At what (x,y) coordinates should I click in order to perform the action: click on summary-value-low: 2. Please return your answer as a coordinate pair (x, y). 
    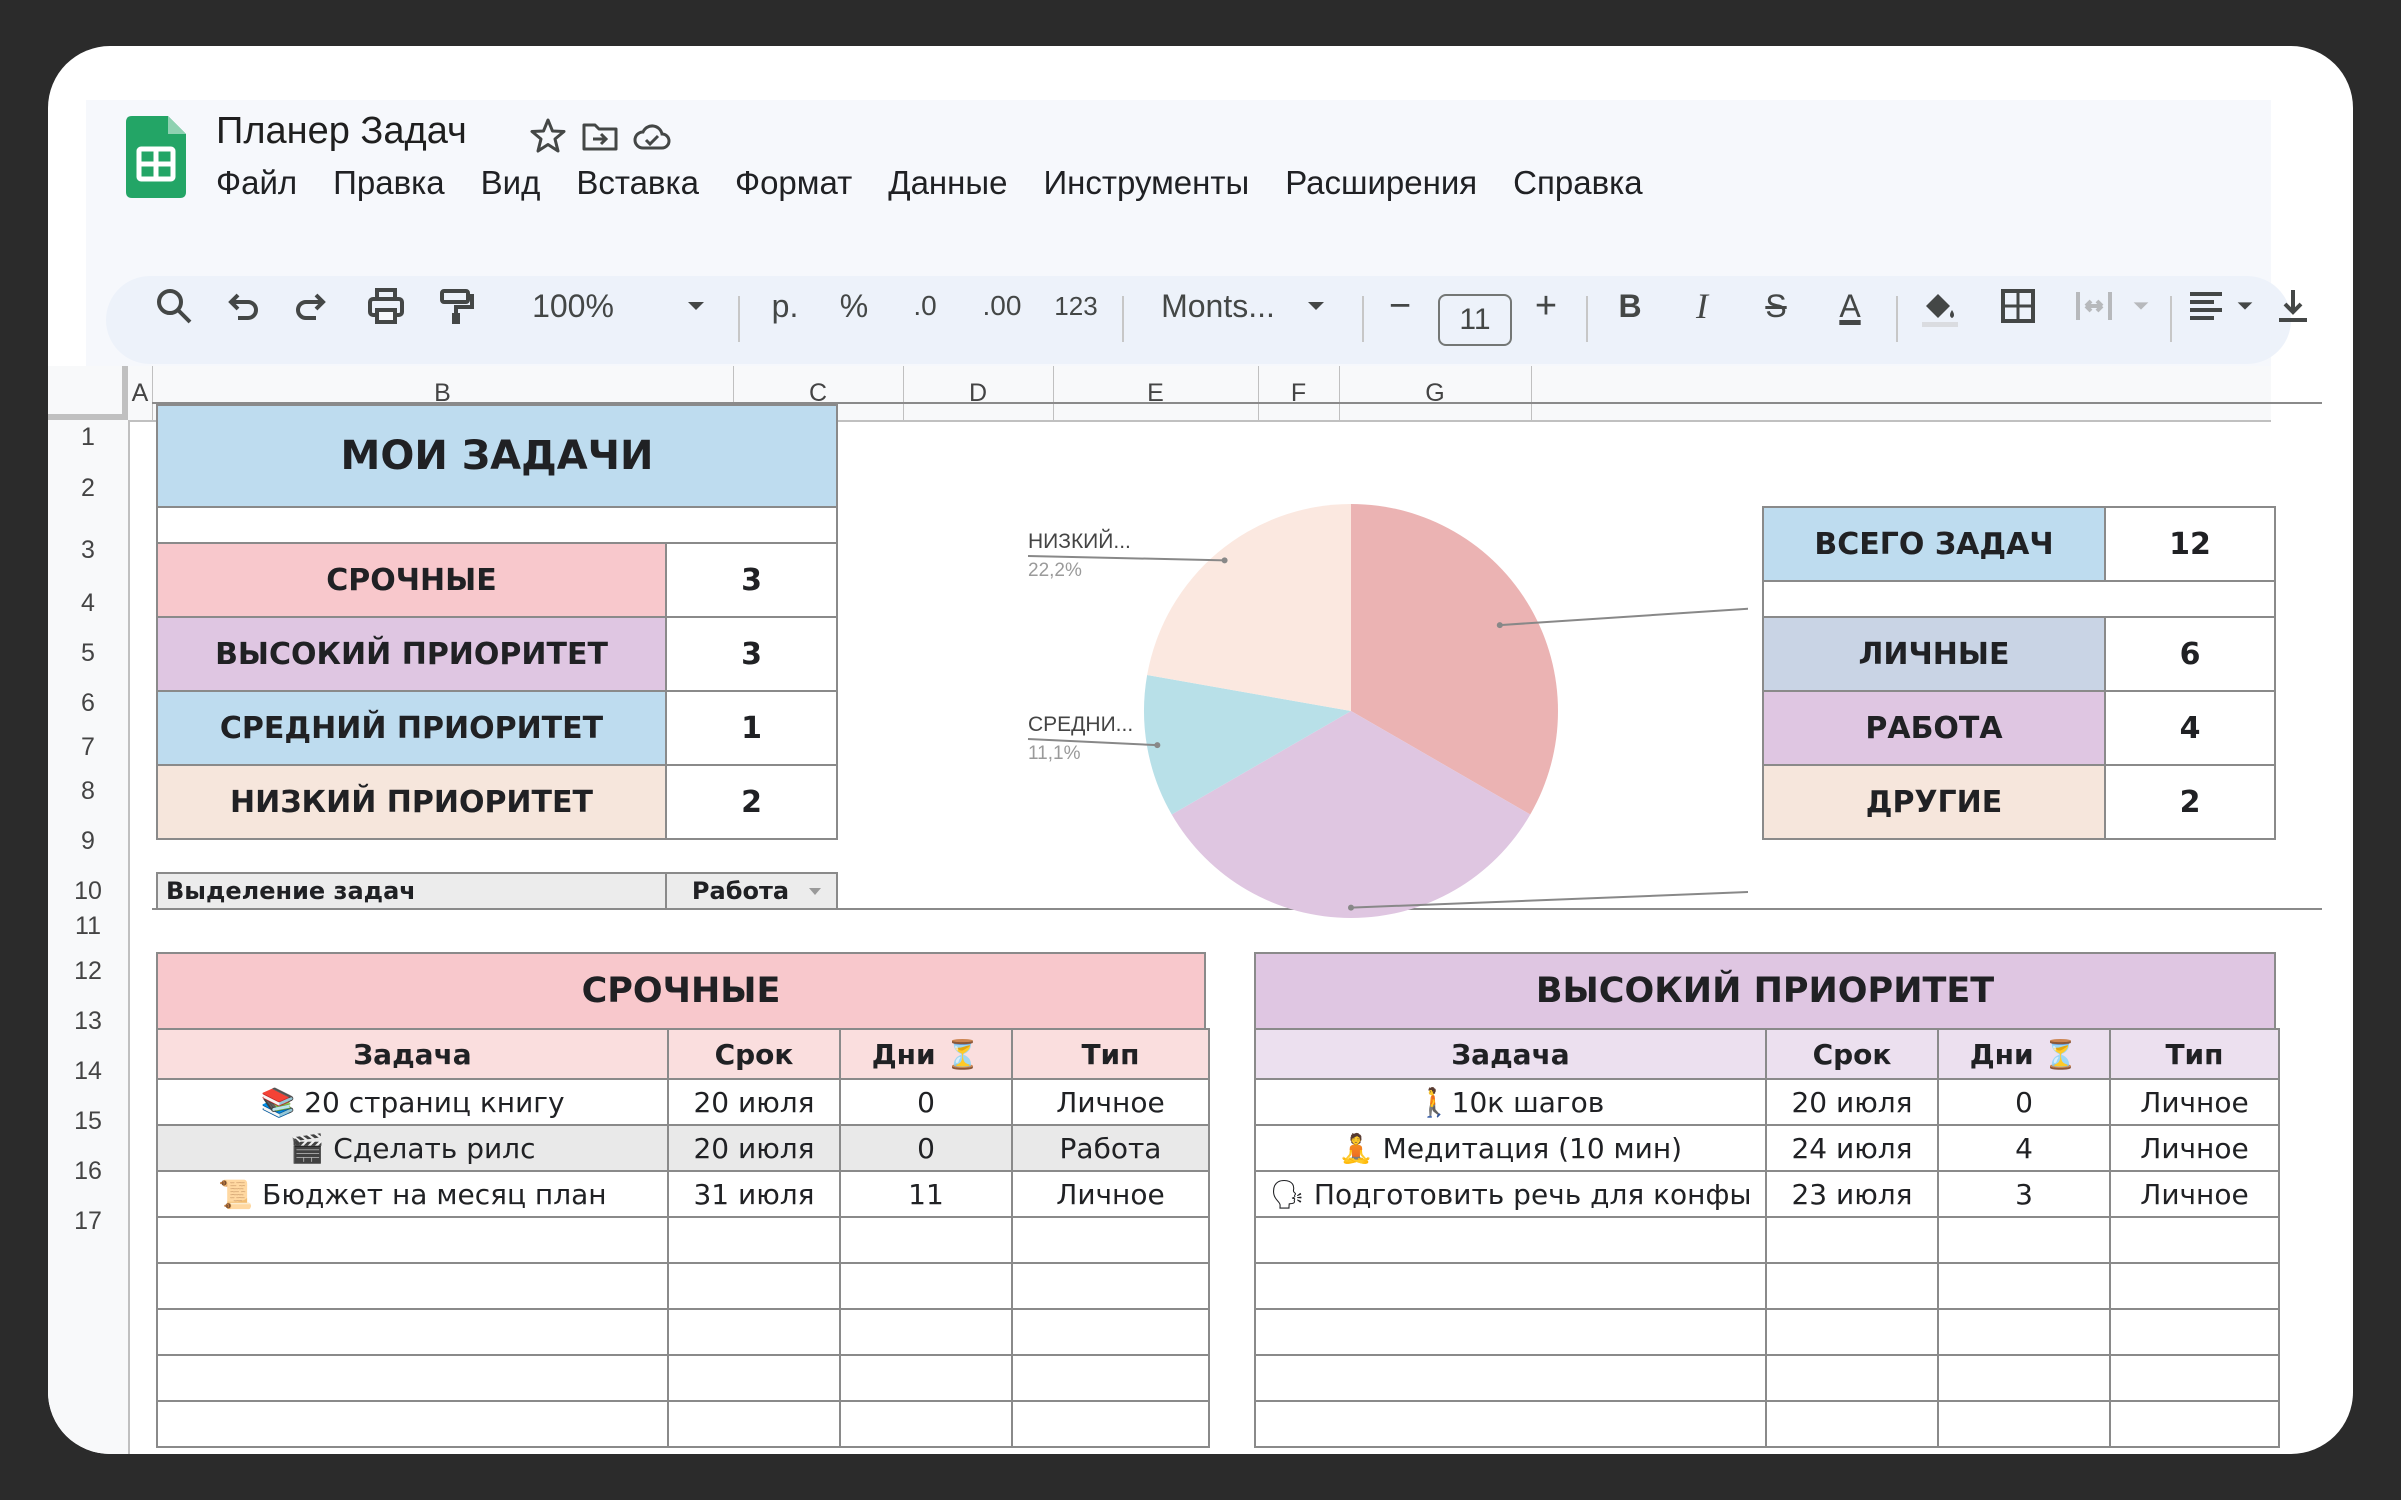
    Looking at the image, I should click on (751, 802).